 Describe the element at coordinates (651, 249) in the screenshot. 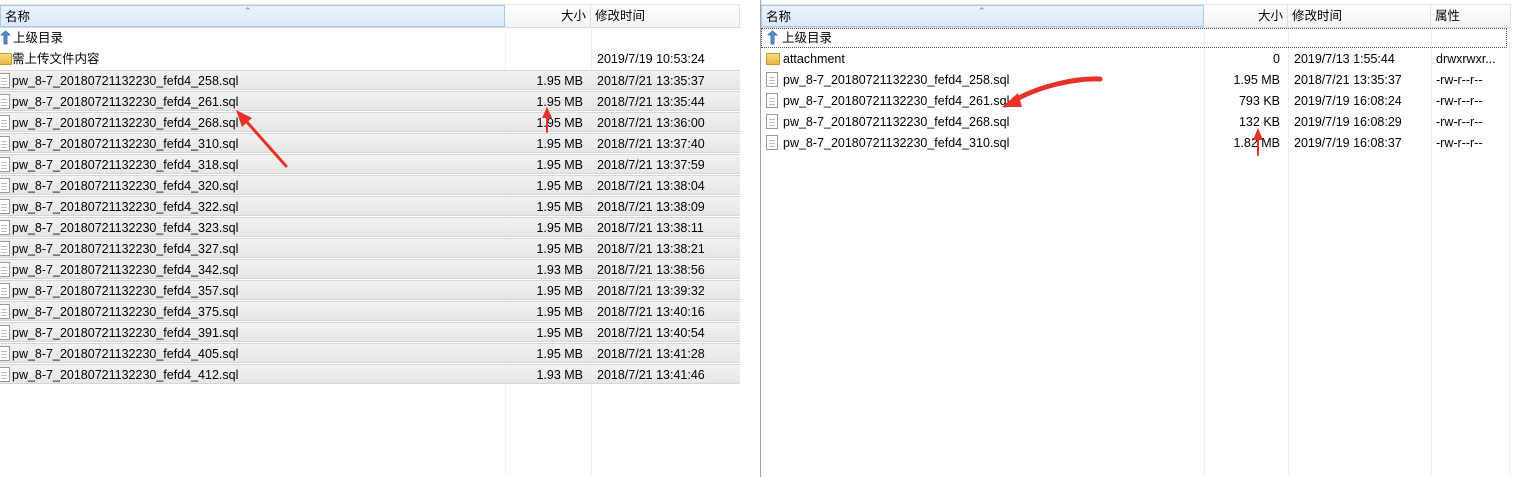

I see `file-modified: 2018/7/21 13:38:21` at that location.